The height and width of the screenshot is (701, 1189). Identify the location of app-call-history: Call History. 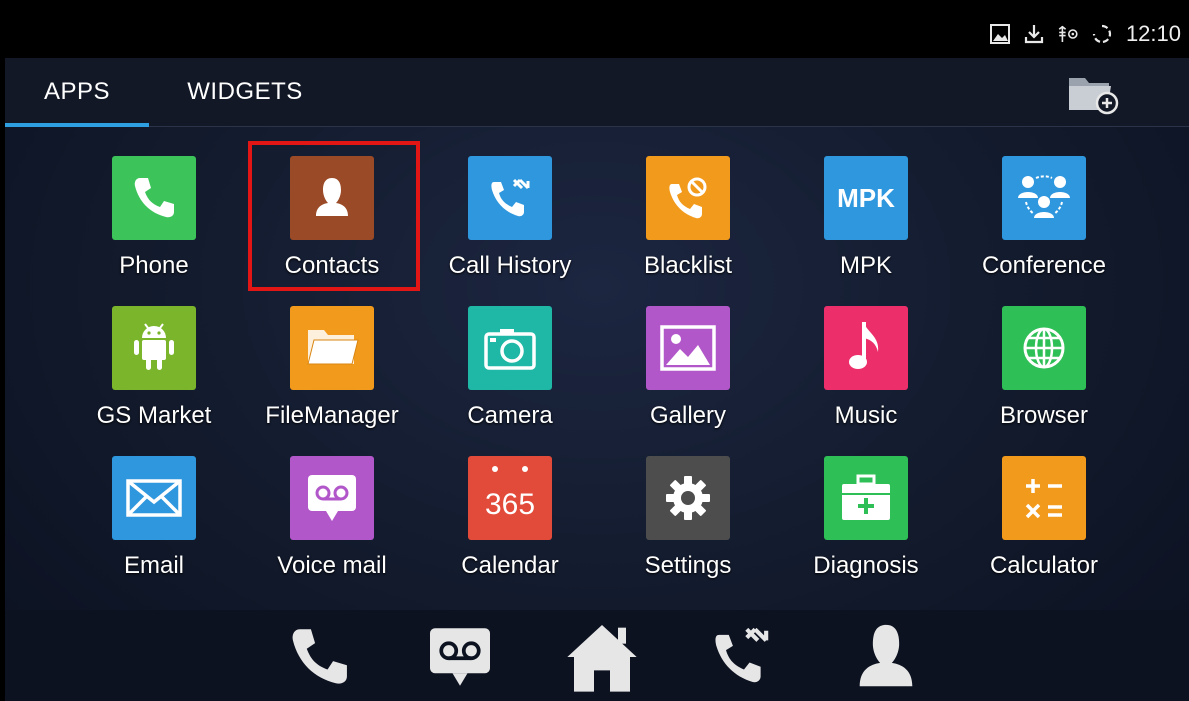
(510, 226).